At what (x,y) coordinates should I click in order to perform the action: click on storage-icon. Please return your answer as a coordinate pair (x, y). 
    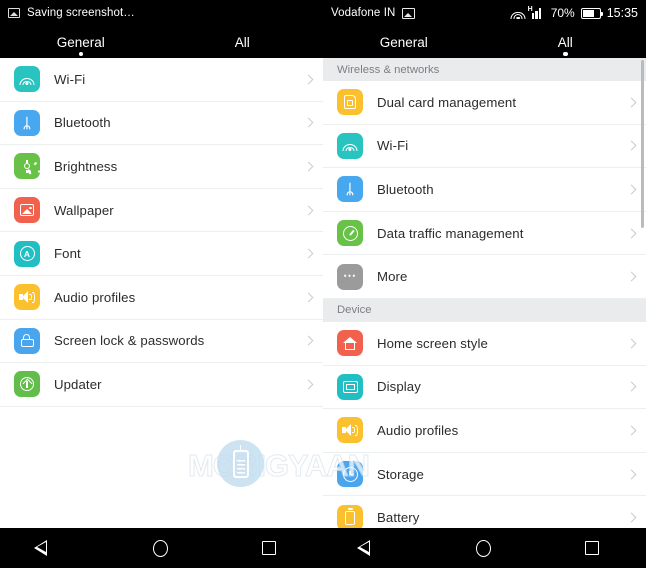
    Looking at the image, I should click on (350, 474).